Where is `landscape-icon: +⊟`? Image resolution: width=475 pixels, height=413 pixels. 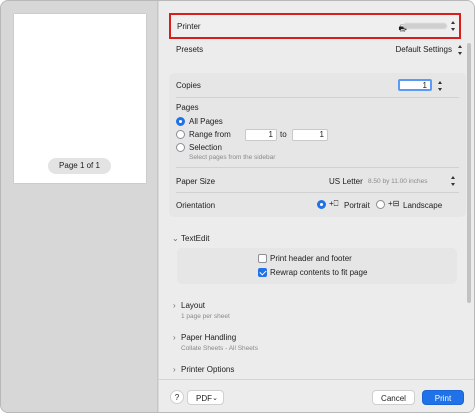
landscape-icon: +⊟ is located at coordinates (394, 203).